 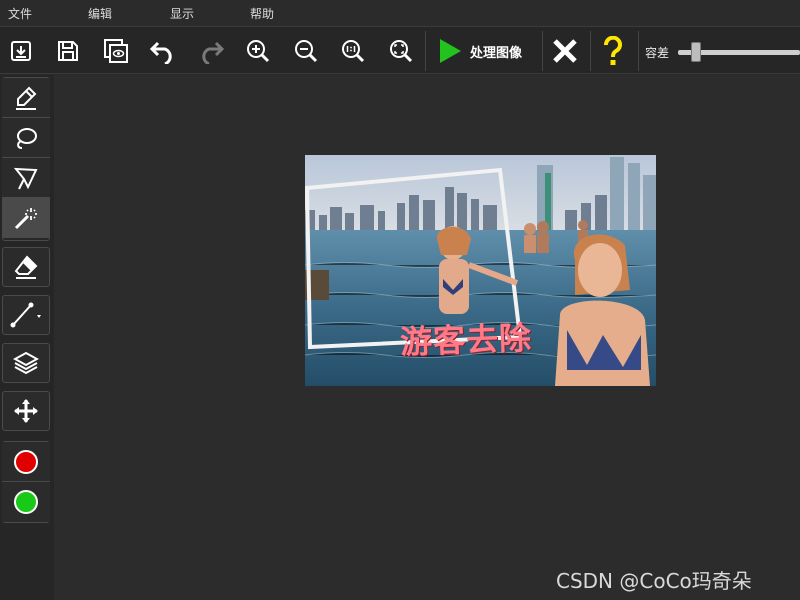 I want to click on color-swatches-group, so click(x=26, y=482).